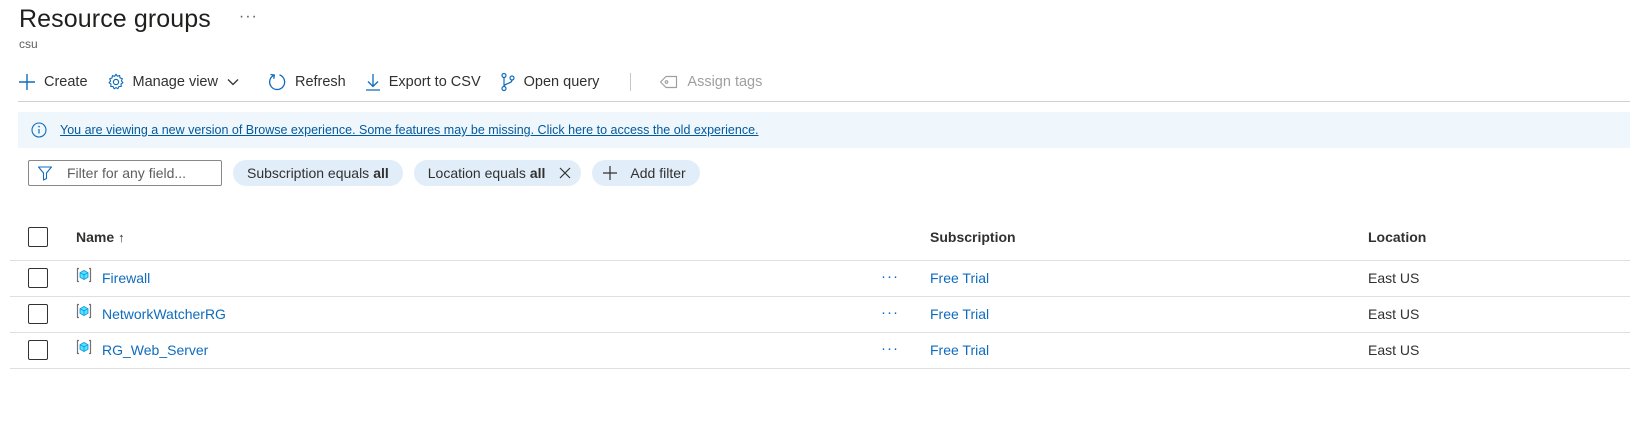 This screenshot has height=435, width=1630. I want to click on add-filter-button: Add filter, so click(646, 173).